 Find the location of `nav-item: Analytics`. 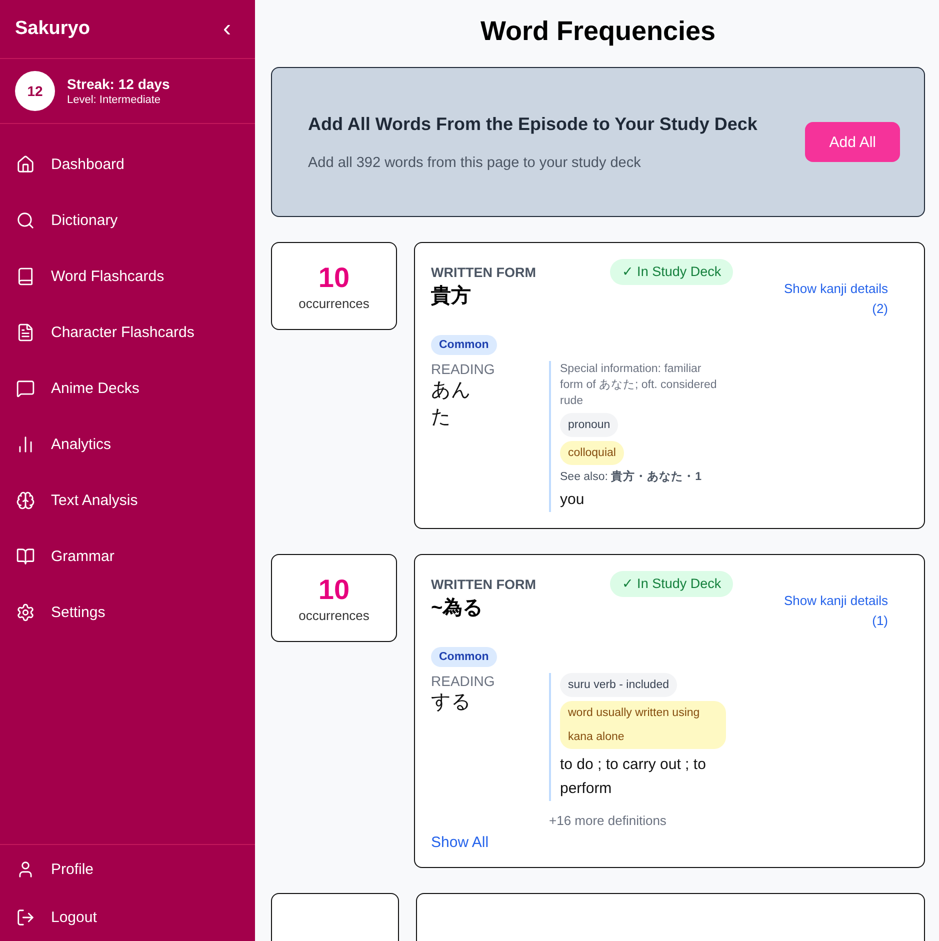

nav-item: Analytics is located at coordinates (127, 444).